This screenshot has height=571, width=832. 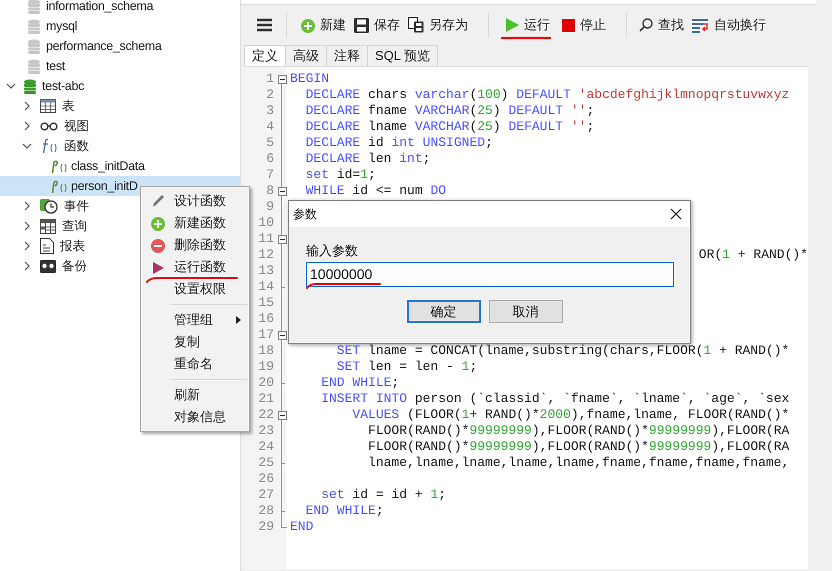 I want to click on toolbar-button: 另存为, so click(x=438, y=25).